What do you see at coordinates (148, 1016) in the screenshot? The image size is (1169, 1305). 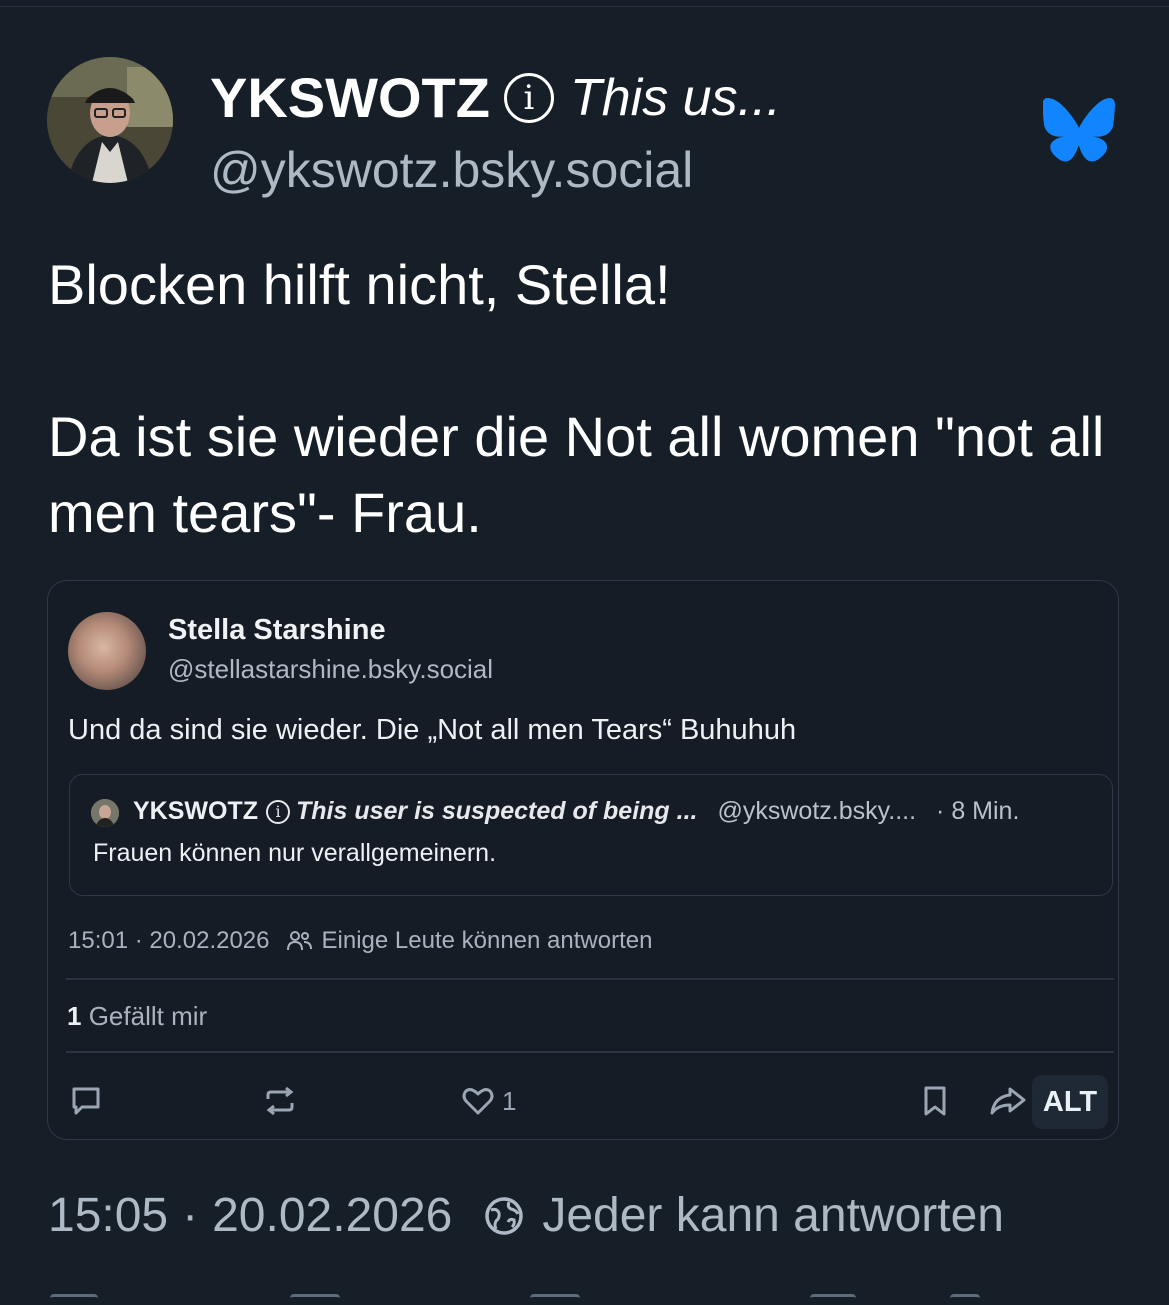 I see `likes-label: Gefällt mir` at bounding box center [148, 1016].